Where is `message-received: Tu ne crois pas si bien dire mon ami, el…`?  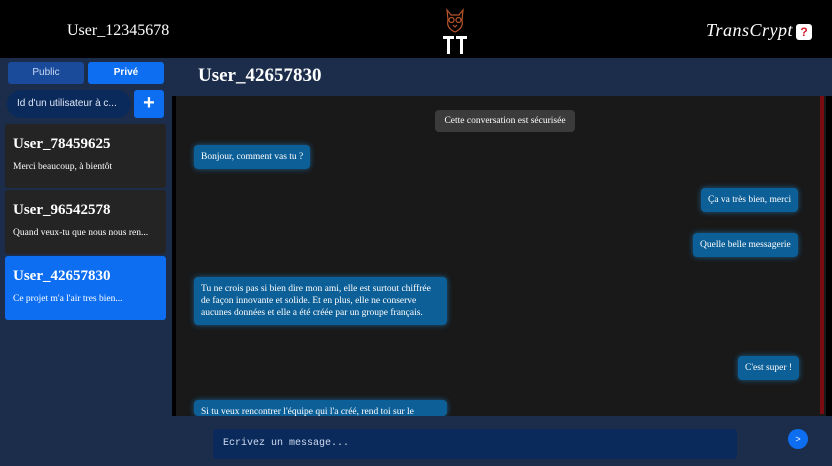 message-received: Tu ne crois pas si bien dire mon ami, el… is located at coordinates (320, 301).